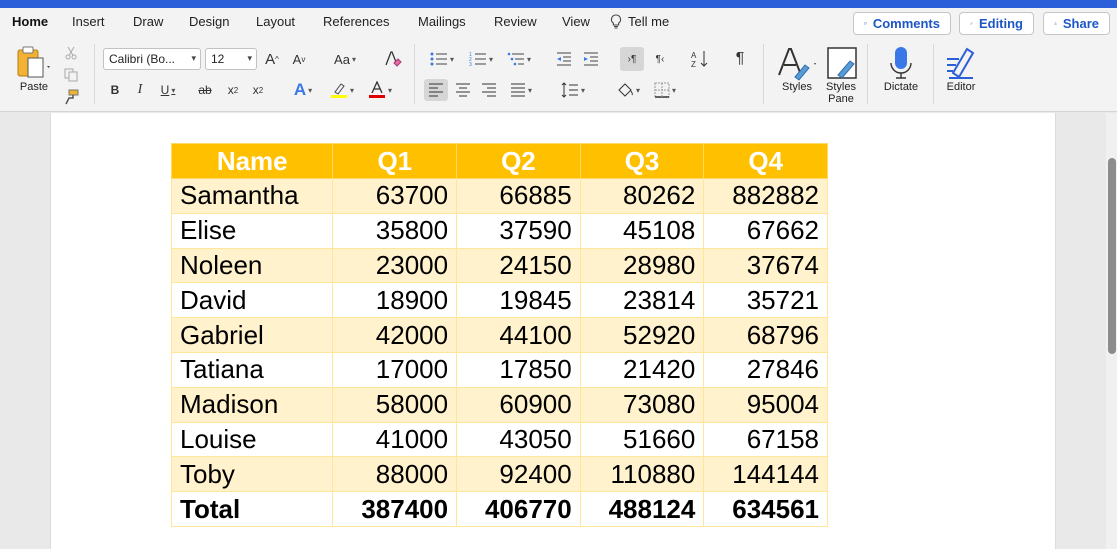  What do you see at coordinates (765, 300) in the screenshot?
I see `cell-q4: 35721` at bounding box center [765, 300].